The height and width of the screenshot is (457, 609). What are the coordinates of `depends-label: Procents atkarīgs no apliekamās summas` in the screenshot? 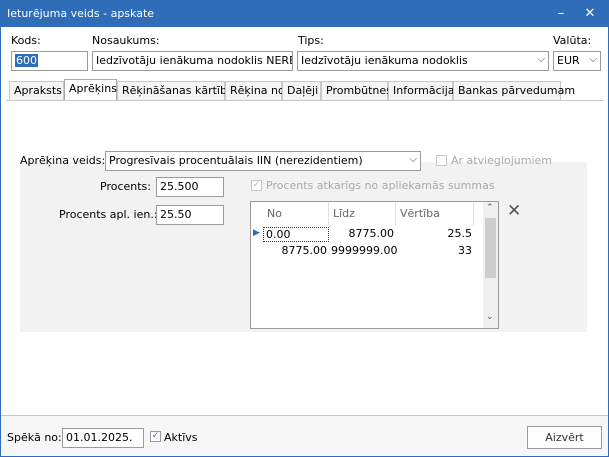 It's located at (380, 185).